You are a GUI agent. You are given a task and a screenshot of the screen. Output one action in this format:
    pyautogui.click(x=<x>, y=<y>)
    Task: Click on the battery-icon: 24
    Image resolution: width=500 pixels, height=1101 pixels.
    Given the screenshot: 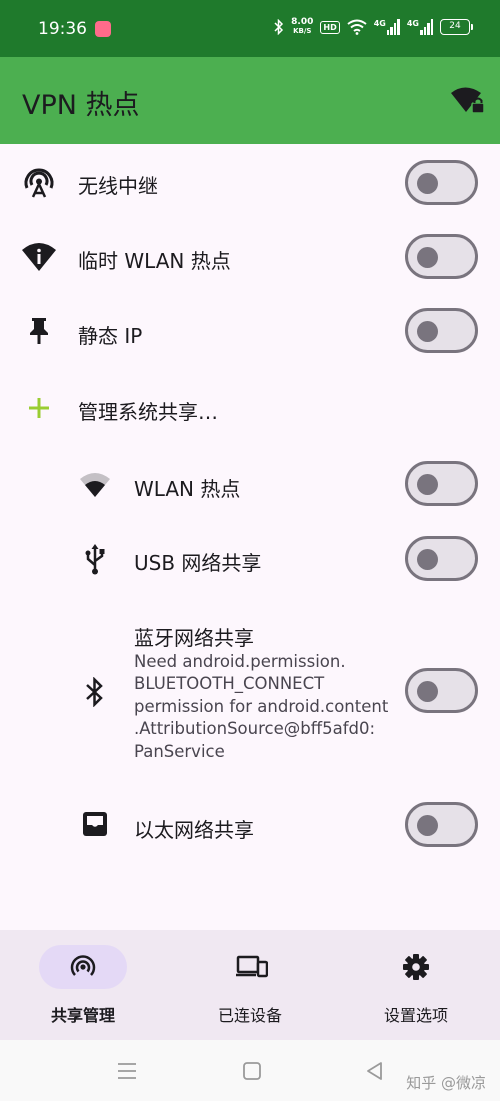 What is the action you would take?
    pyautogui.click(x=456, y=27)
    